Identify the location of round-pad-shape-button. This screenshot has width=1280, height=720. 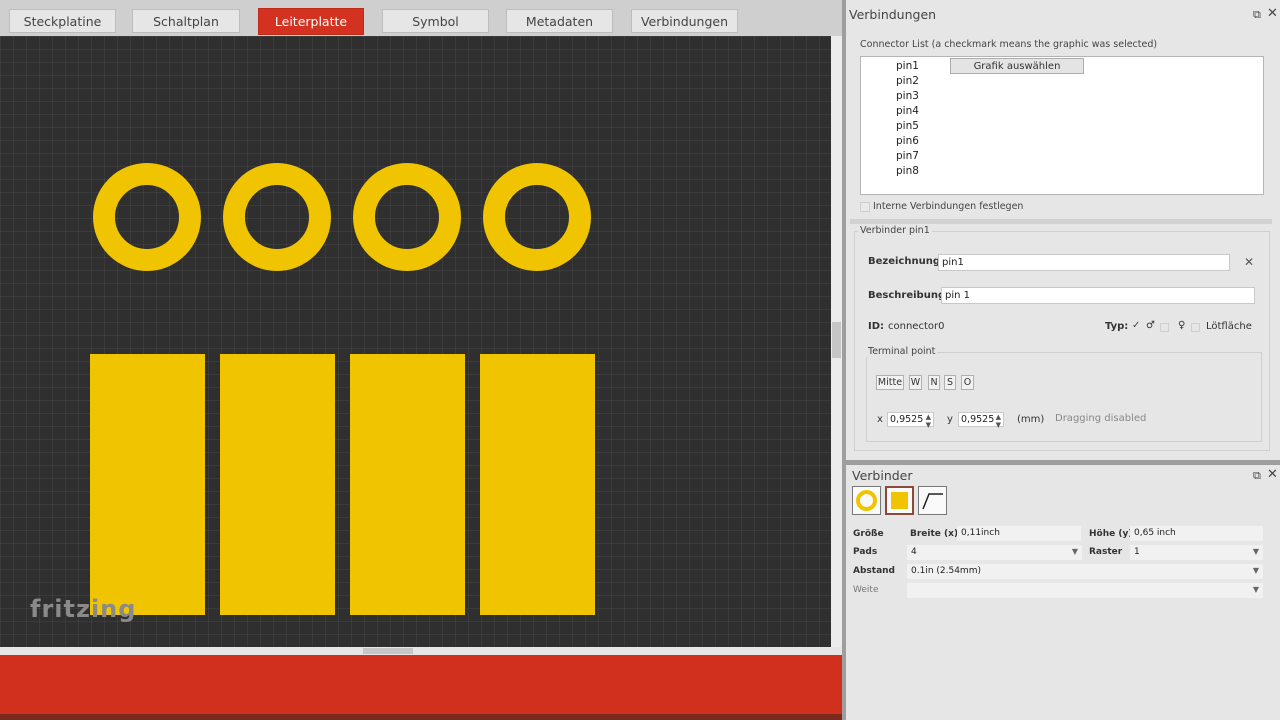
(866, 500).